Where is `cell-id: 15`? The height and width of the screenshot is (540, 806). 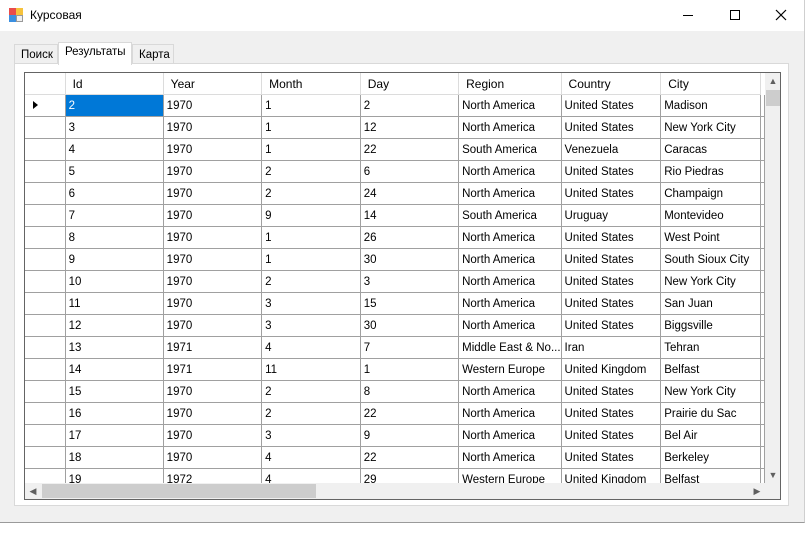
cell-id: 15 is located at coordinates (114, 391).